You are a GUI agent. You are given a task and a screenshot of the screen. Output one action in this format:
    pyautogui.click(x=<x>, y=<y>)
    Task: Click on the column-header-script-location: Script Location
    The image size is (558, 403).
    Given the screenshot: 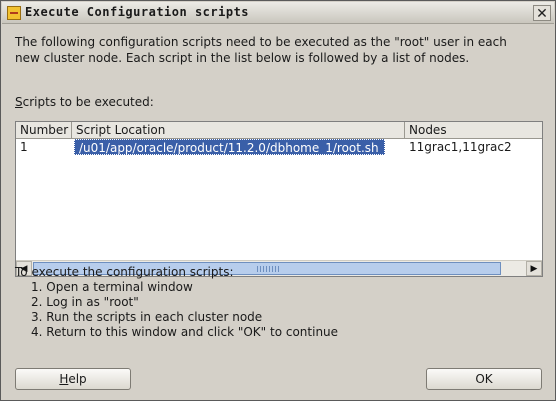 What is the action you would take?
    pyautogui.click(x=238, y=130)
    